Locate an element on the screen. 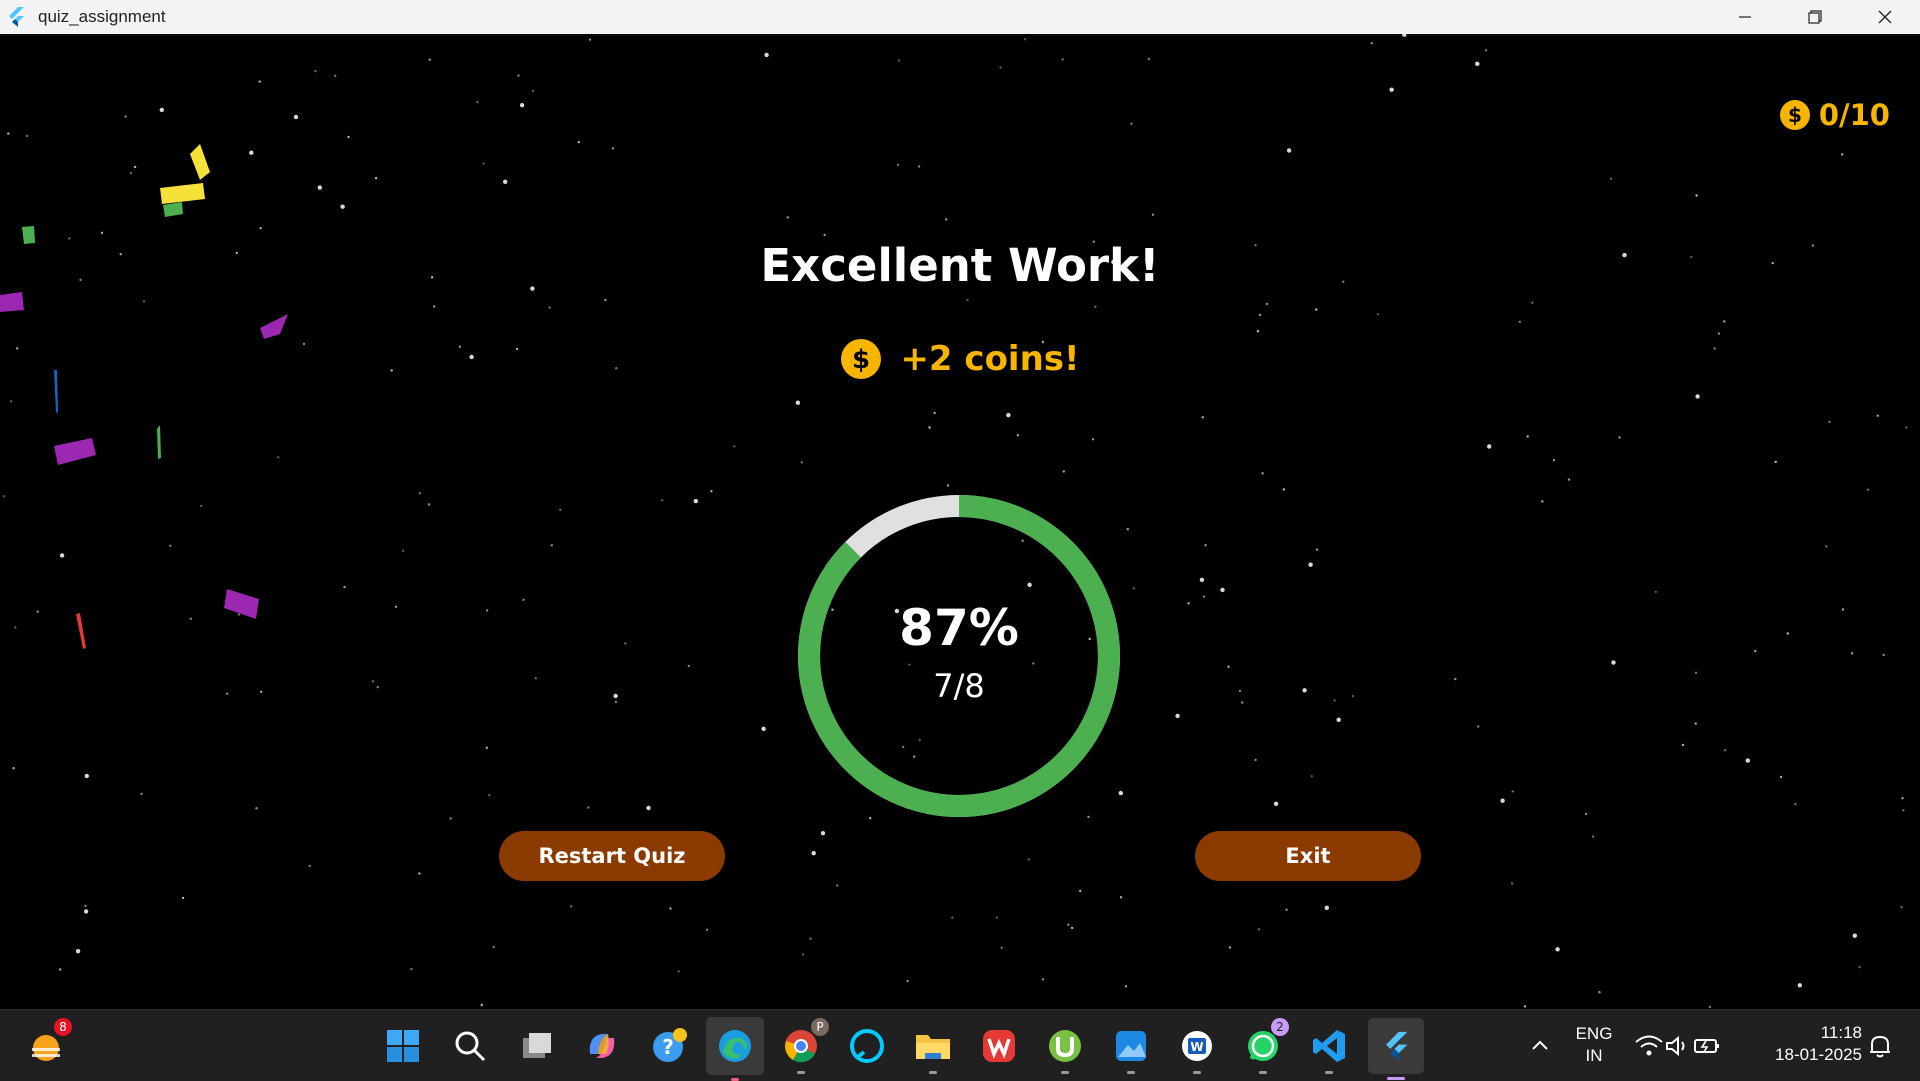  task-view-icon is located at coordinates (537, 1045).